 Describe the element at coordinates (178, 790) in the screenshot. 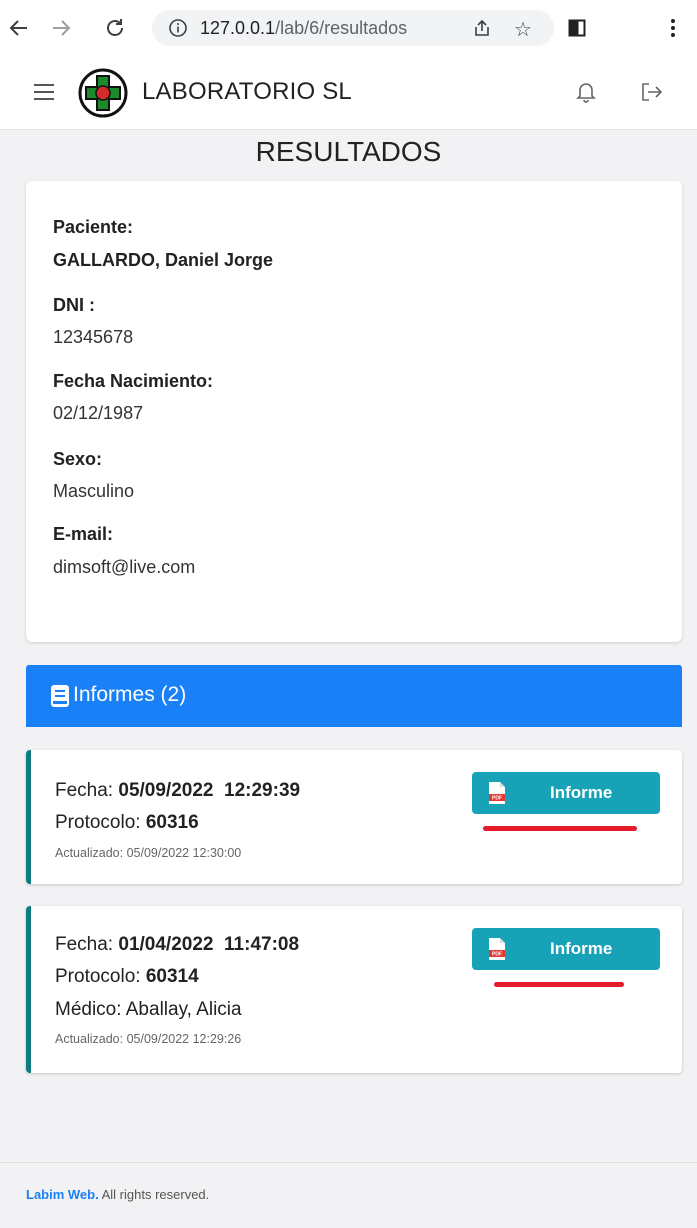

I see `report-date: Fecha: 05/09/2022 12:29:39` at that location.